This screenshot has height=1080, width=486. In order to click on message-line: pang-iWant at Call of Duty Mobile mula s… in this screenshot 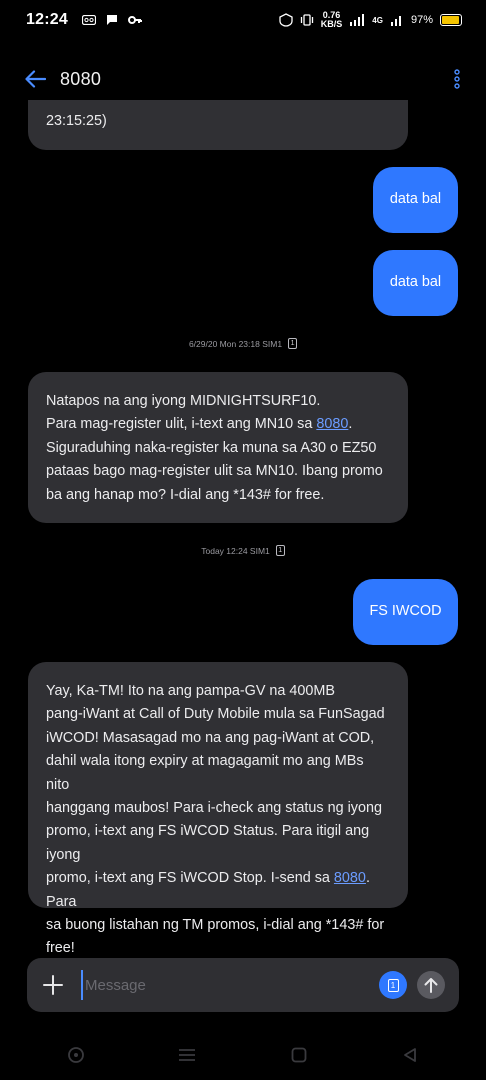, I will do `click(215, 714)`.